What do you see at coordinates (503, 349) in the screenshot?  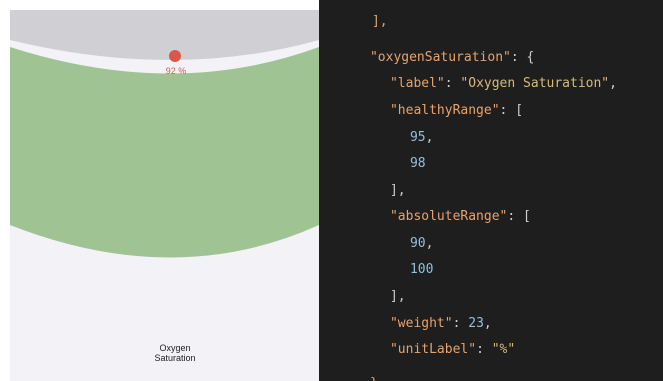 I see `code-token: "%"` at bounding box center [503, 349].